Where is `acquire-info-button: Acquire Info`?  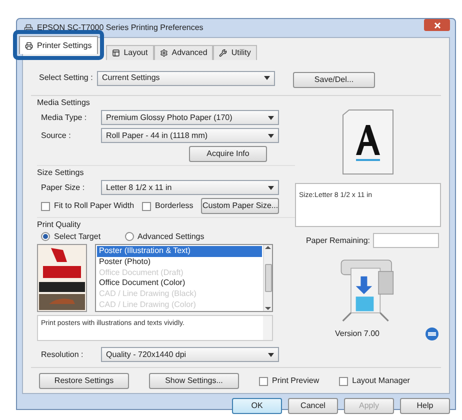 acquire-info-button: Acquire Info is located at coordinates (228, 154).